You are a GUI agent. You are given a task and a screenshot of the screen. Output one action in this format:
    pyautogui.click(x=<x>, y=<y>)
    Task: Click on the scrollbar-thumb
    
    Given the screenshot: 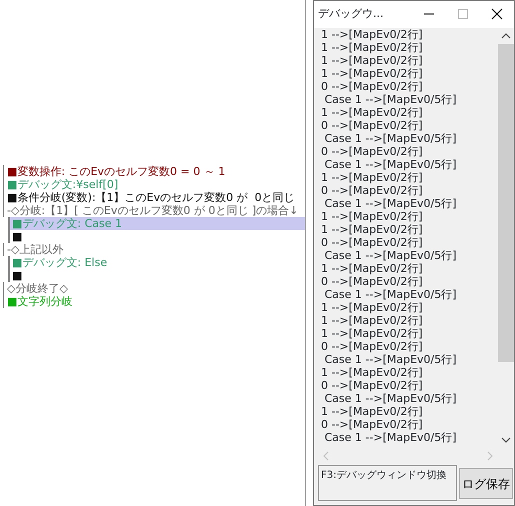 What is the action you would take?
    pyautogui.click(x=506, y=203)
    